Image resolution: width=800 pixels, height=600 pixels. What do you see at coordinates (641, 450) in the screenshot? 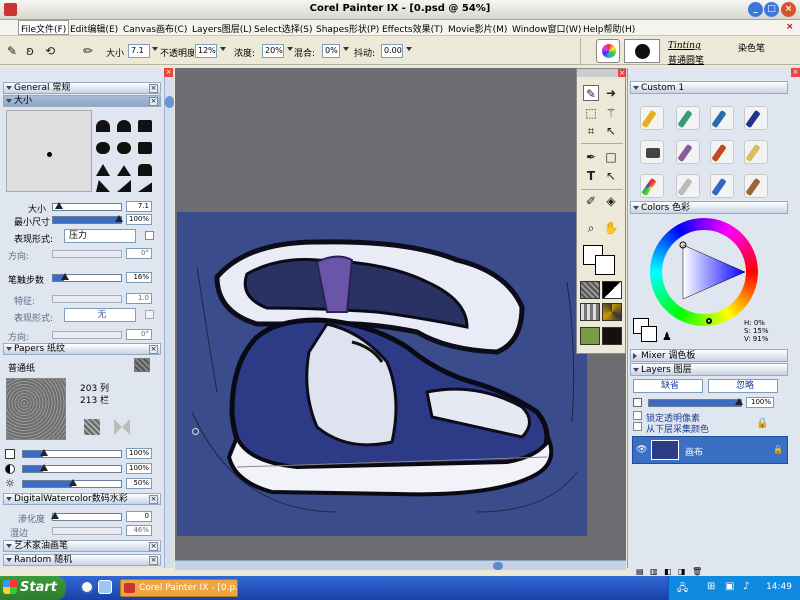
I see `layer-visibility-eye-icon: 👁` at bounding box center [641, 450].